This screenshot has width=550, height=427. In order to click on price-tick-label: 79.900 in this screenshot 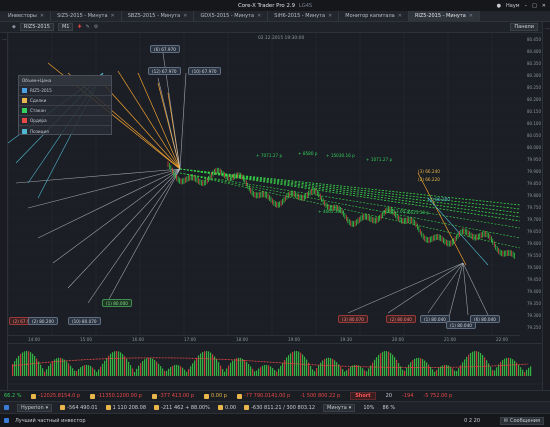, I will do `click(534, 171)`.